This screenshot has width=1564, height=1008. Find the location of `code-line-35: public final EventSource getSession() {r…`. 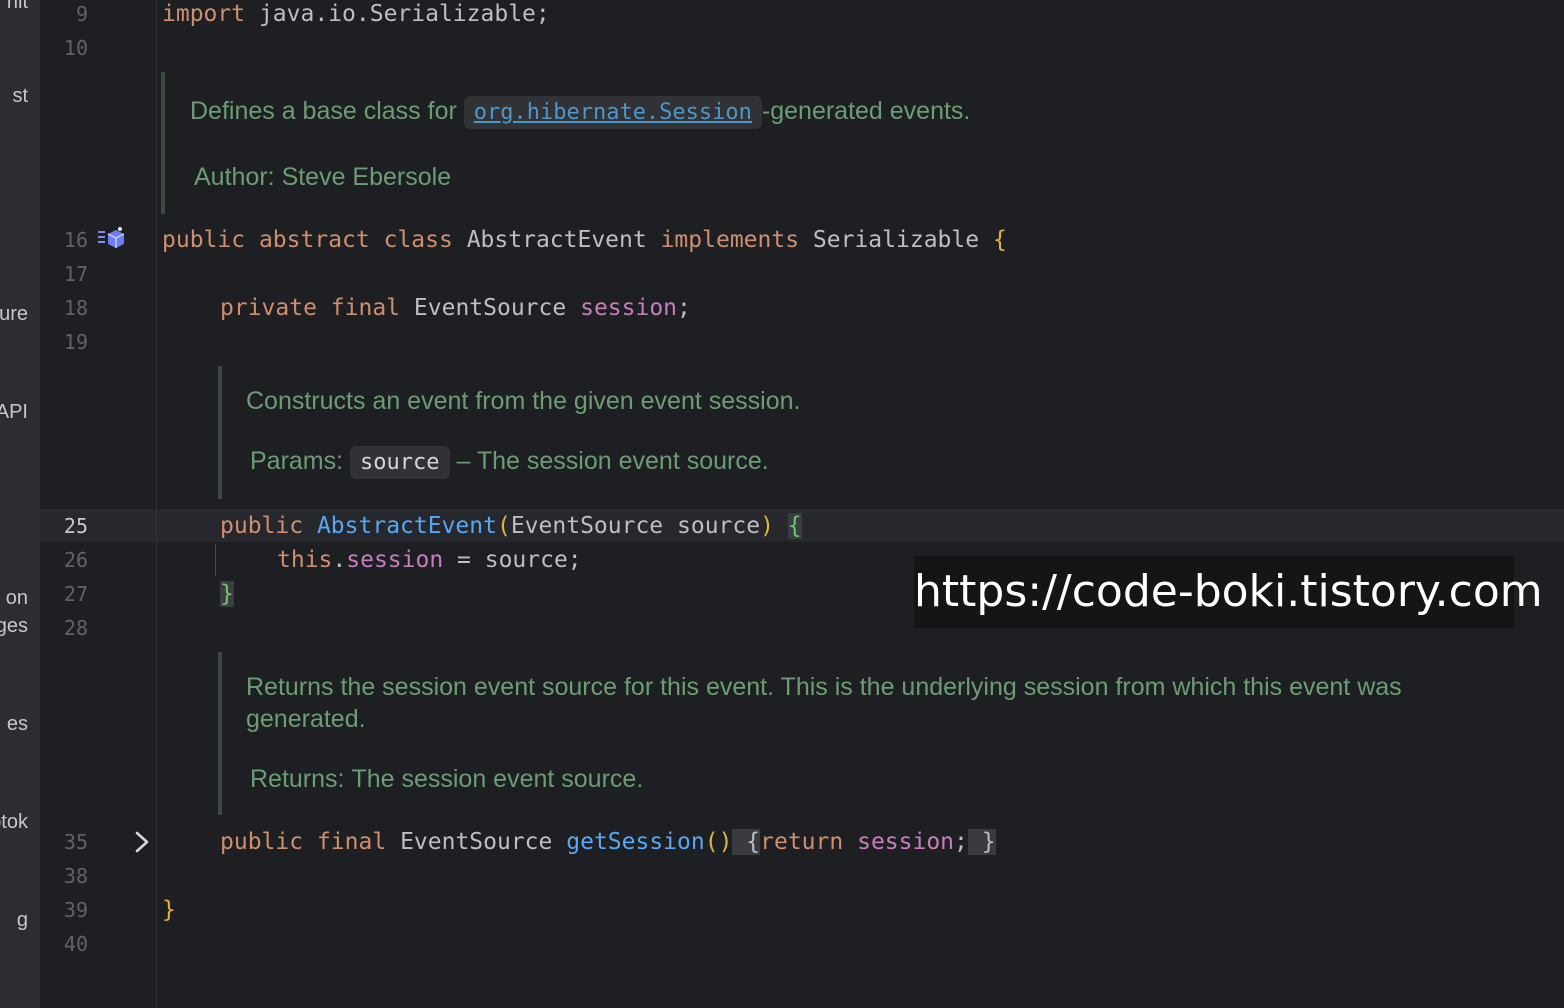

code-line-35: public final EventSource getSession() {r… is located at coordinates (608, 842).